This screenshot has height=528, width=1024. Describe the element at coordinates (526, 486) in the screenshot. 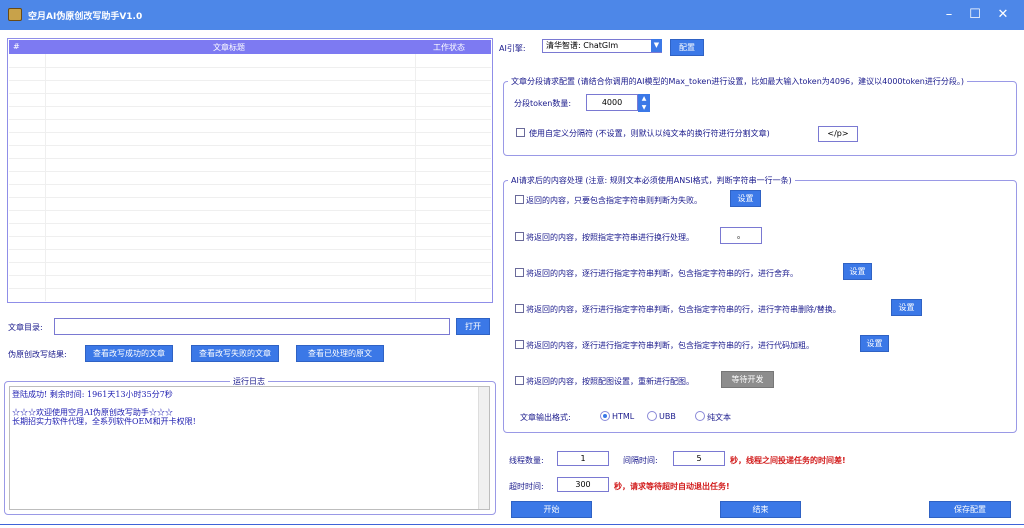

I see `timeout-label: 超时时间:` at that location.